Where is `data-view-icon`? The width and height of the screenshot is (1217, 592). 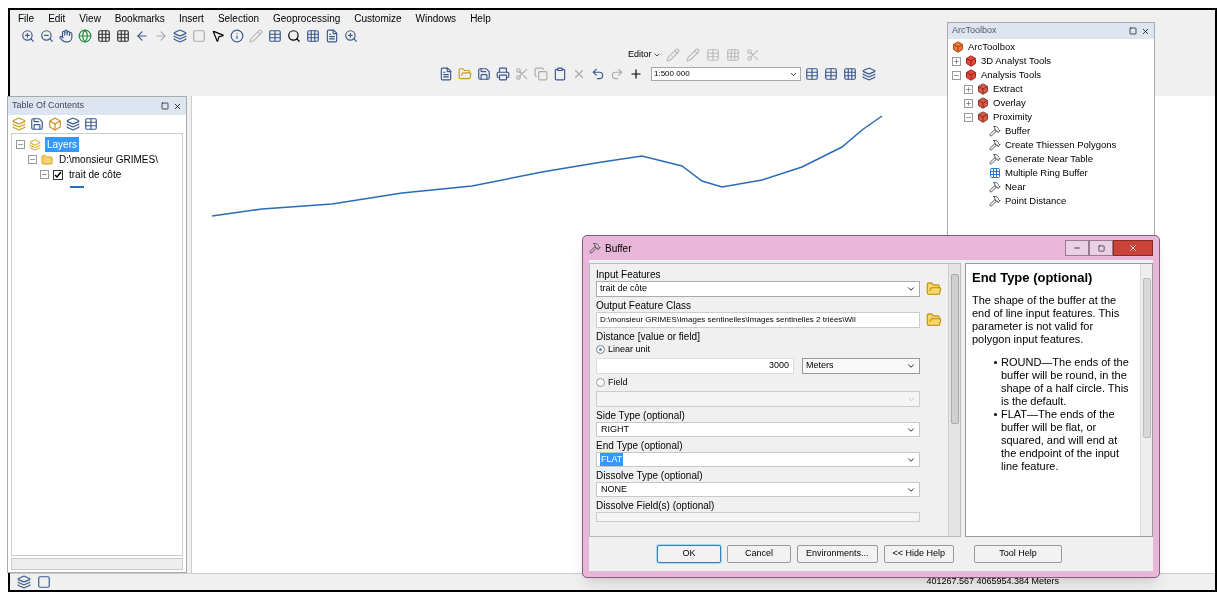
data-view-icon is located at coordinates (44, 582).